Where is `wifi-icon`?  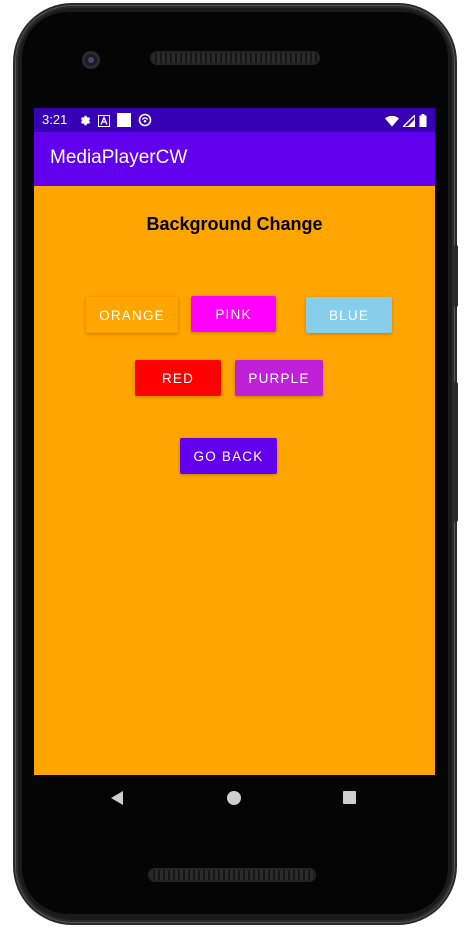 wifi-icon is located at coordinates (392, 121).